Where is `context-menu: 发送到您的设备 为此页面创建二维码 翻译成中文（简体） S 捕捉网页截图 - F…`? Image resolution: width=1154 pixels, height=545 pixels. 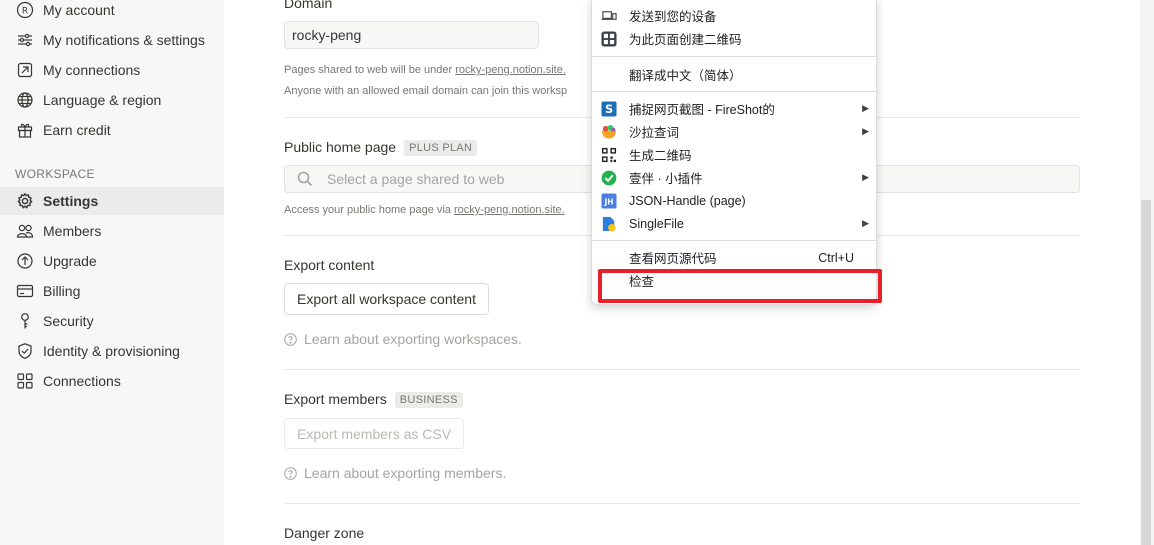
context-menu: 发送到您的设备 为此页面创建二维码 翻译成中文（简体） S 捕捉网页截图 - F… is located at coordinates (734, 152).